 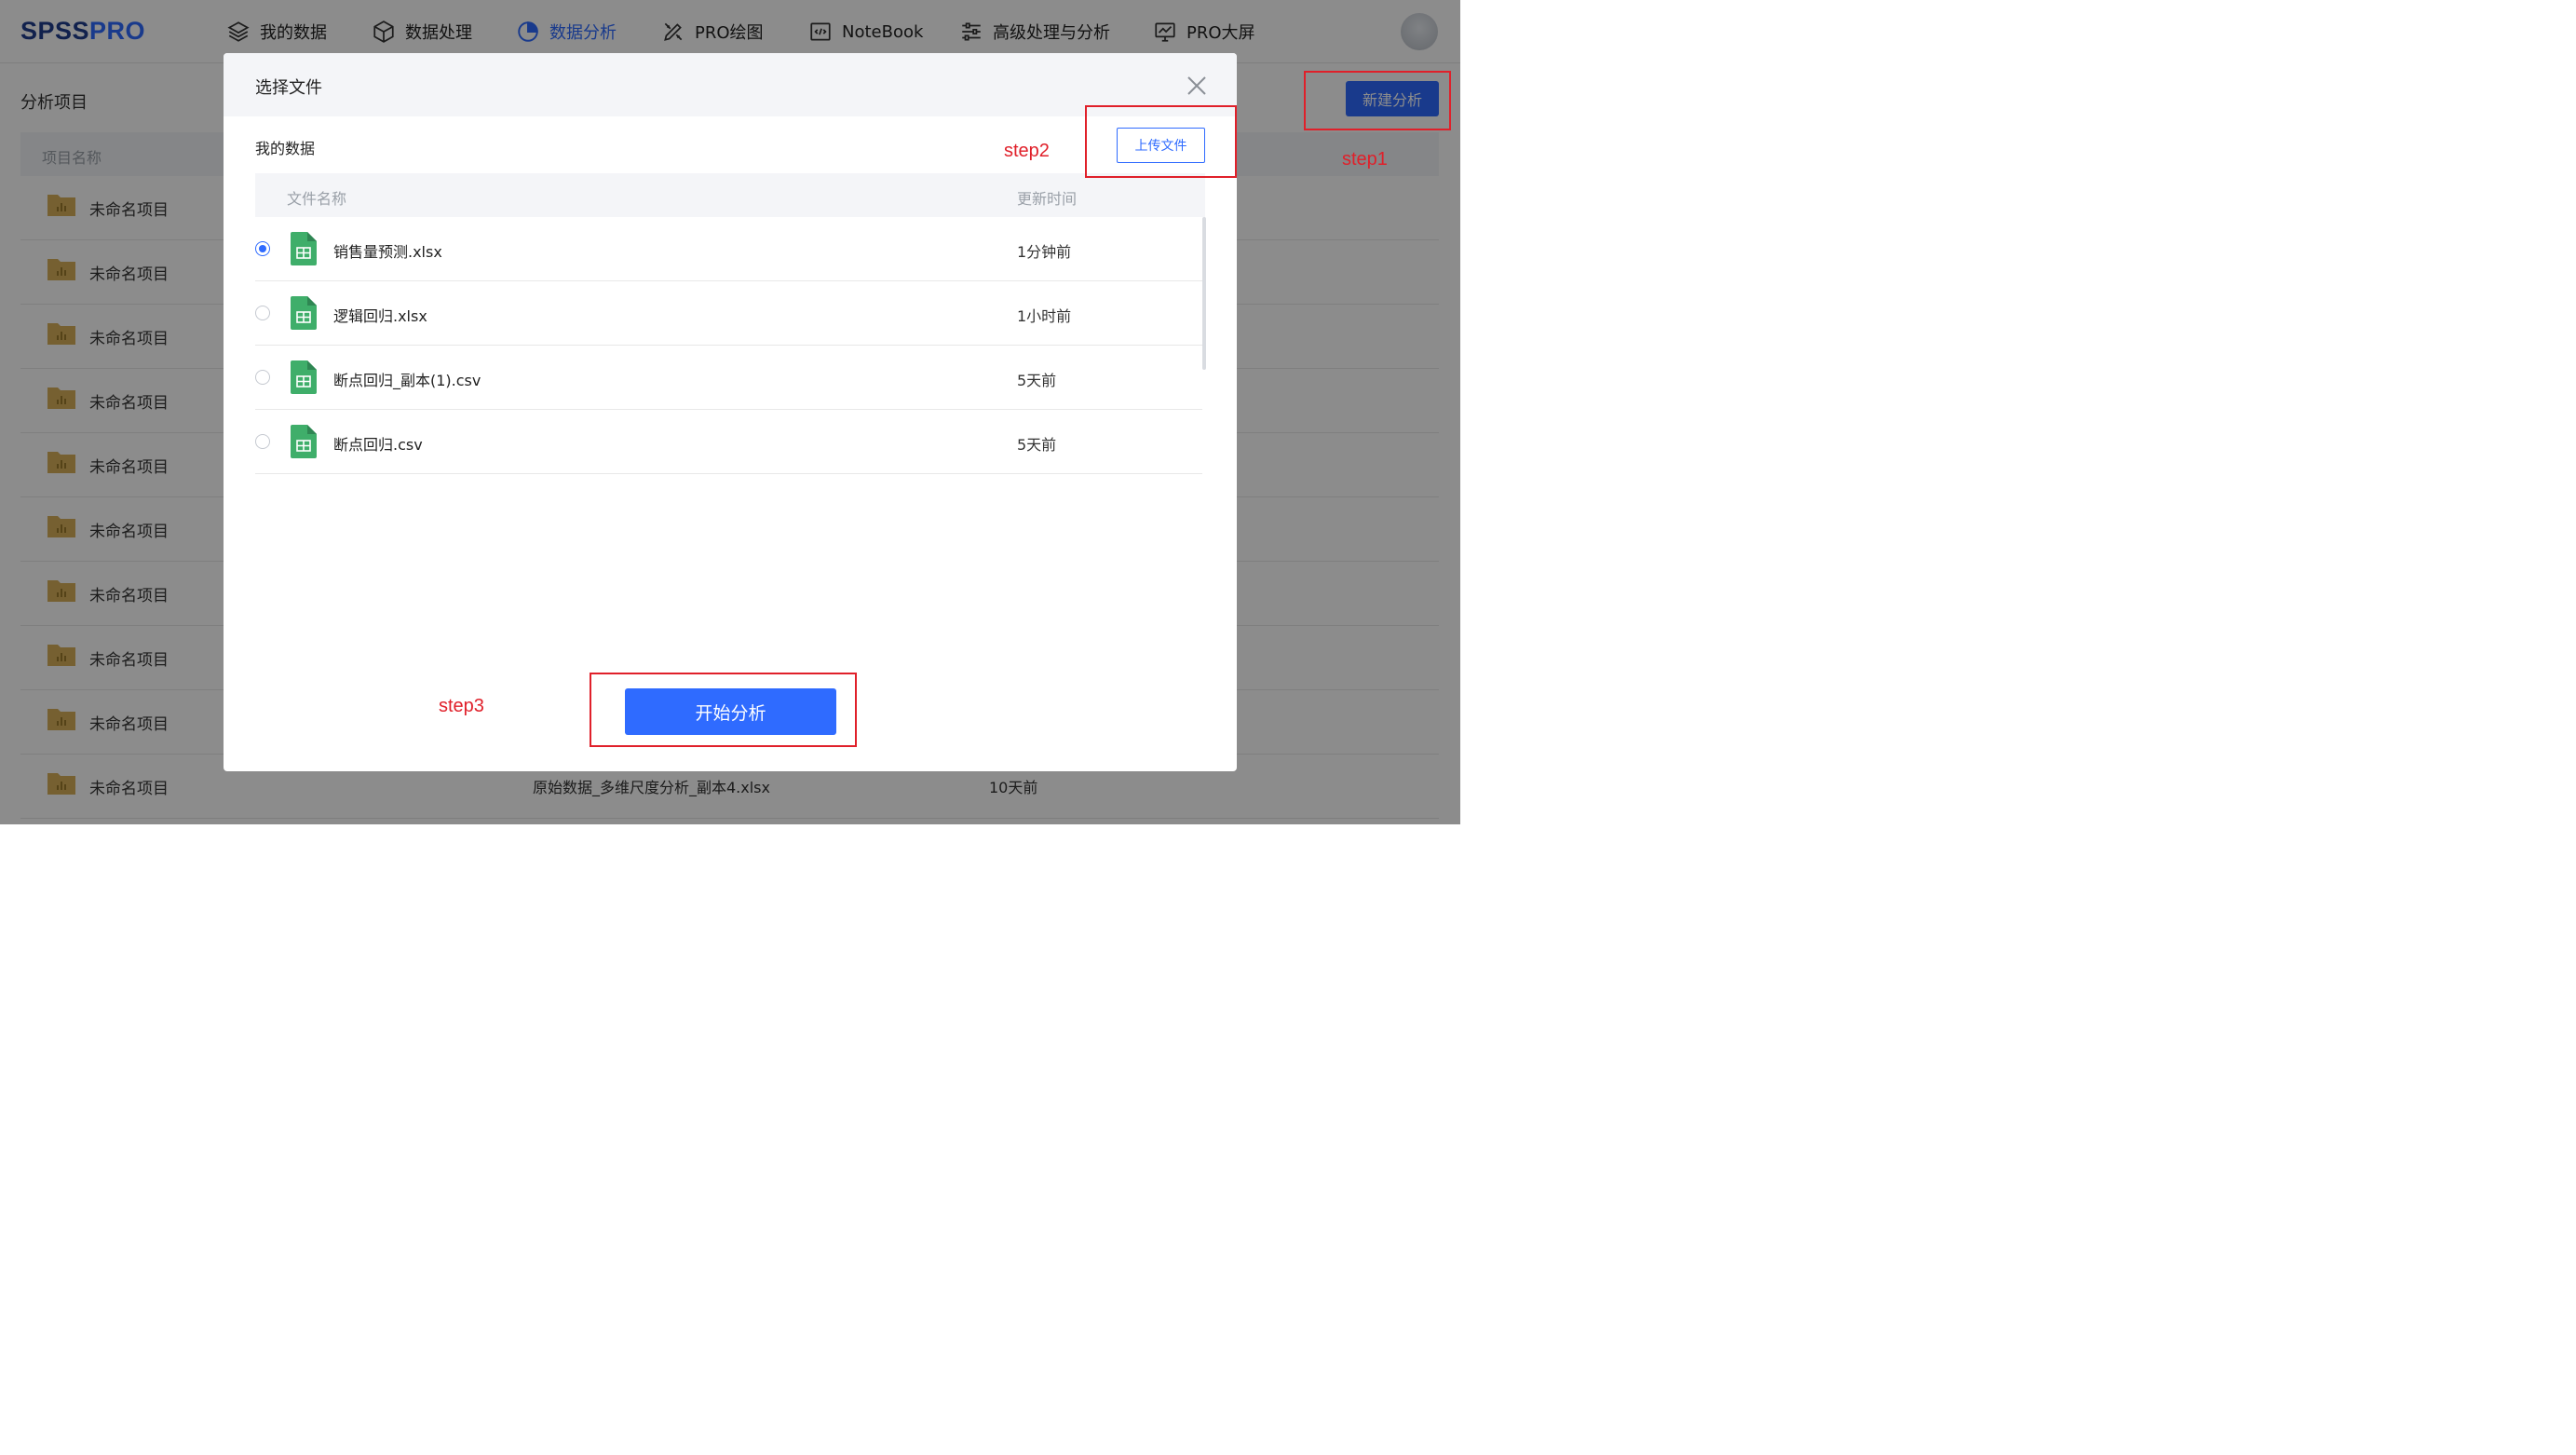 I want to click on dialog-title: 选择文件, so click(x=288, y=88).